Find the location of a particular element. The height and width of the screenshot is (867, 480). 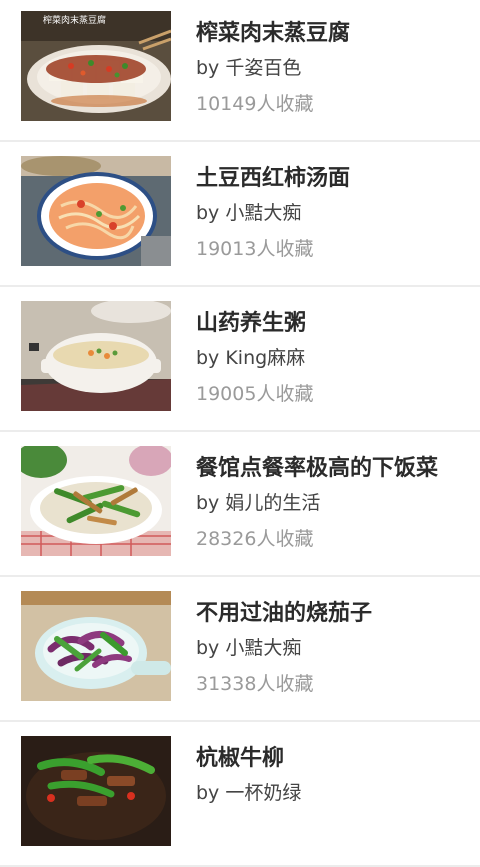

recipe-title: 杭椒牛柳 is located at coordinates (329, 759).